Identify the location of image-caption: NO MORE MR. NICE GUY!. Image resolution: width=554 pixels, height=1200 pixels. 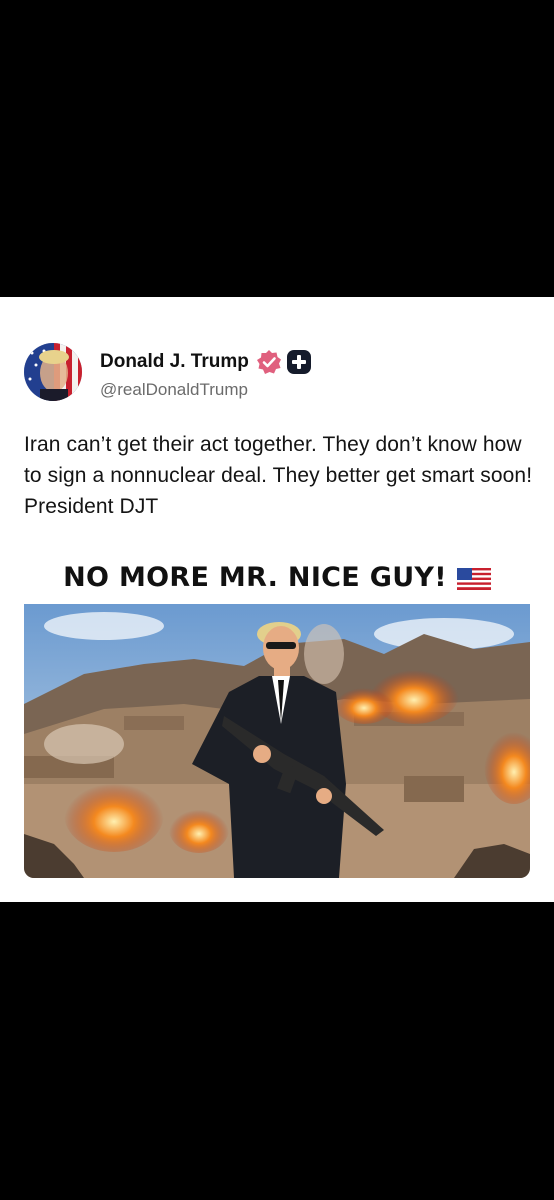
(277, 577).